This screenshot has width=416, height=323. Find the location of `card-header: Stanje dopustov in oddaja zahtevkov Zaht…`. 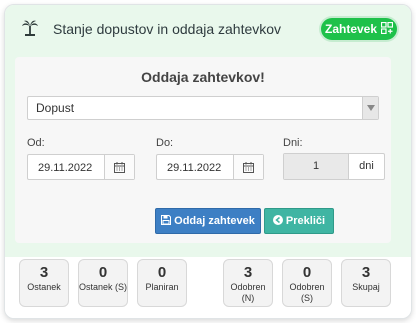

card-header: Stanje dopustov in oddaja zahtevkov Zaht… is located at coordinates (208, 29).